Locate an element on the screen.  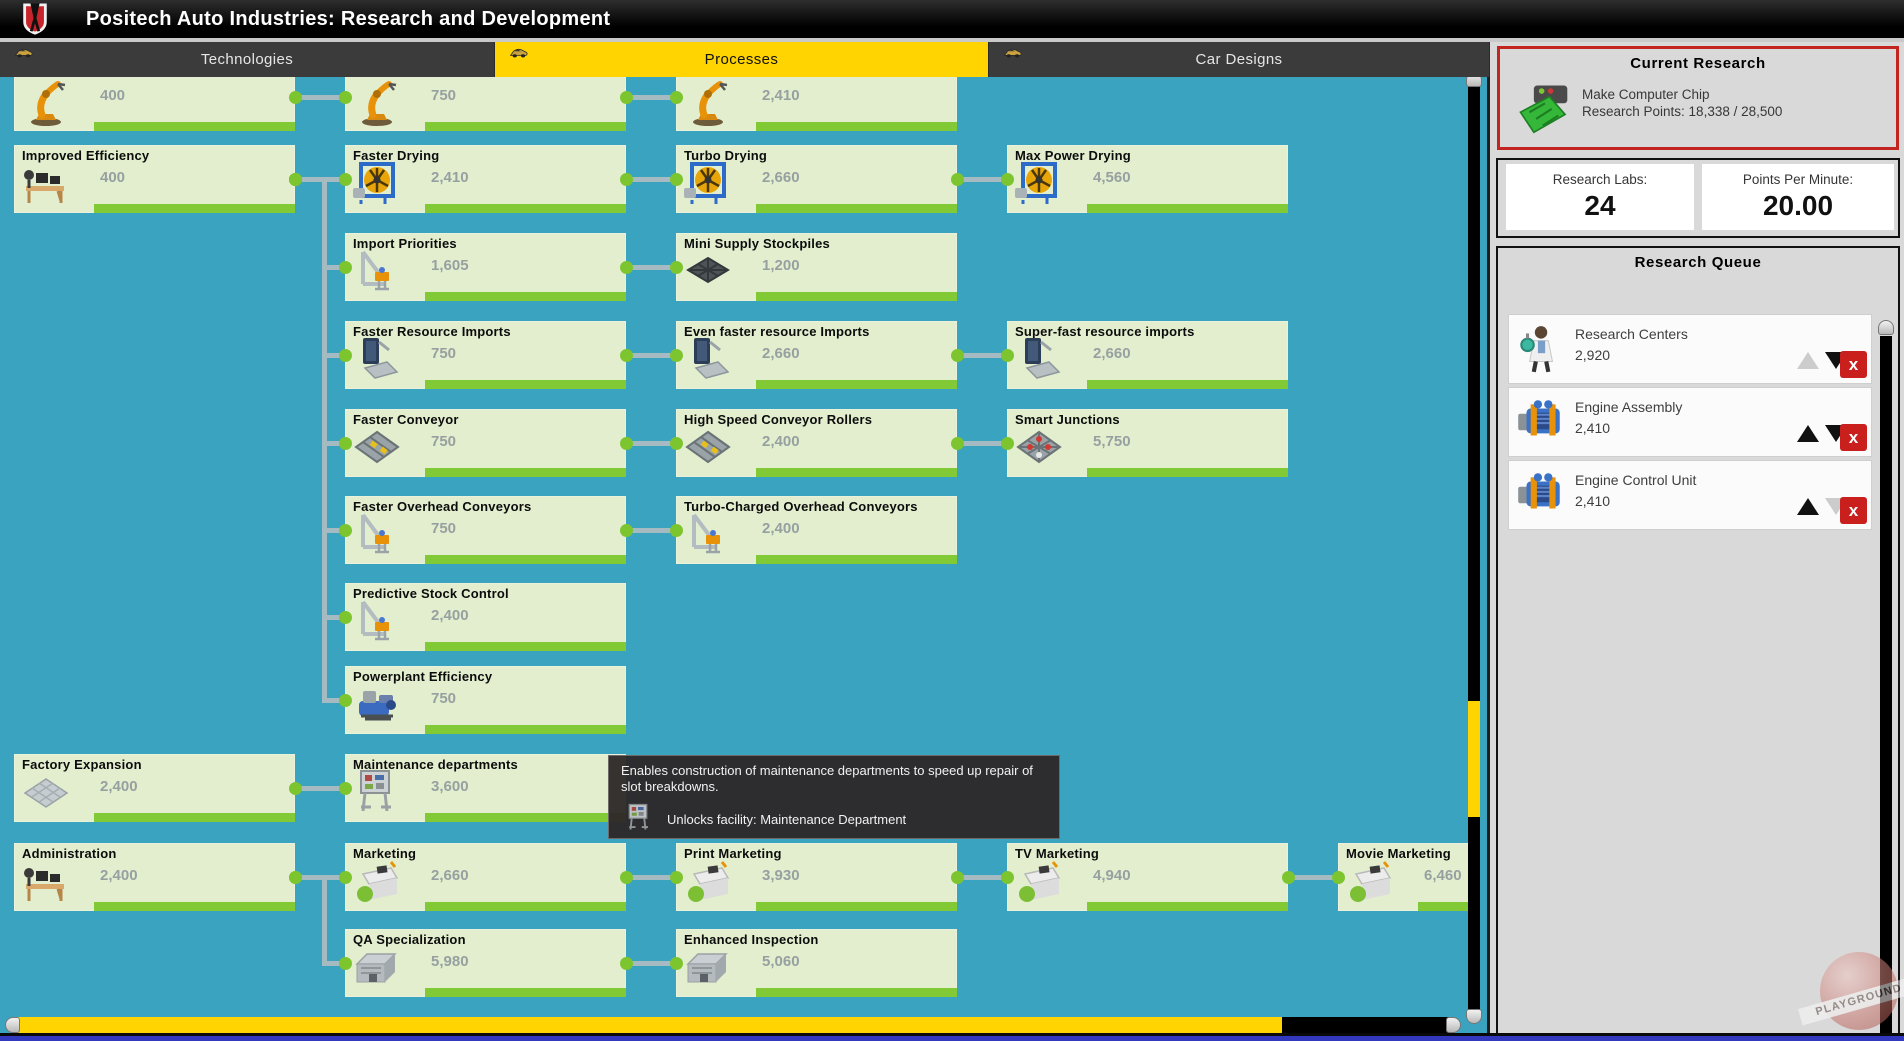
research-node-even-faster-resource-imports: Even faster resource Imports 2,660 is located at coordinates (816, 355).